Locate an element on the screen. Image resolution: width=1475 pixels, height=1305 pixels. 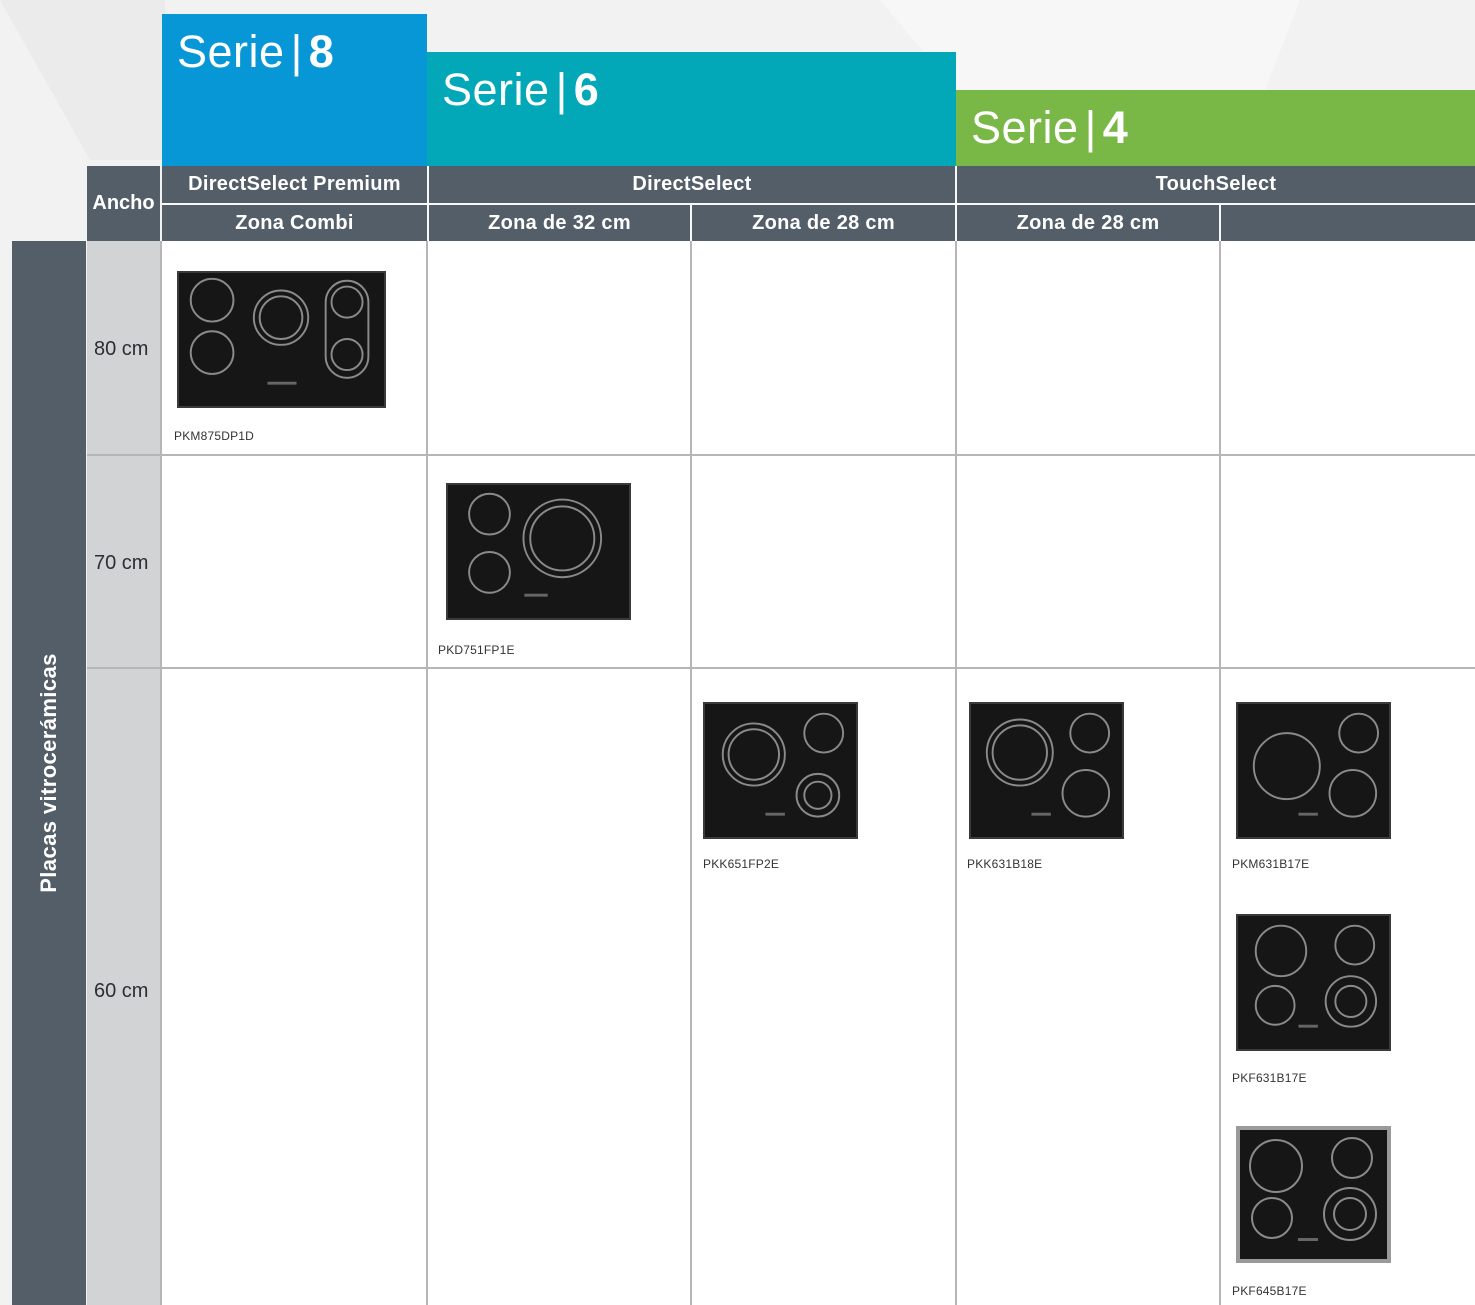
hob-image-pkf631b17e is located at coordinates (1313, 982).